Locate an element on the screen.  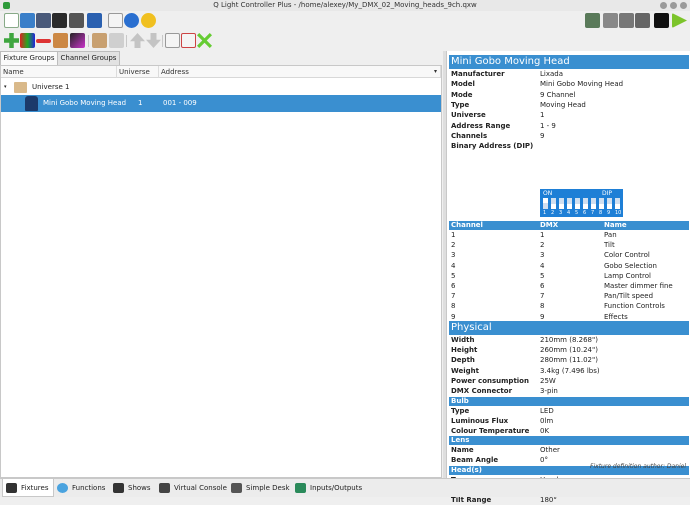
app-icon is located at coordinates (6, 5).